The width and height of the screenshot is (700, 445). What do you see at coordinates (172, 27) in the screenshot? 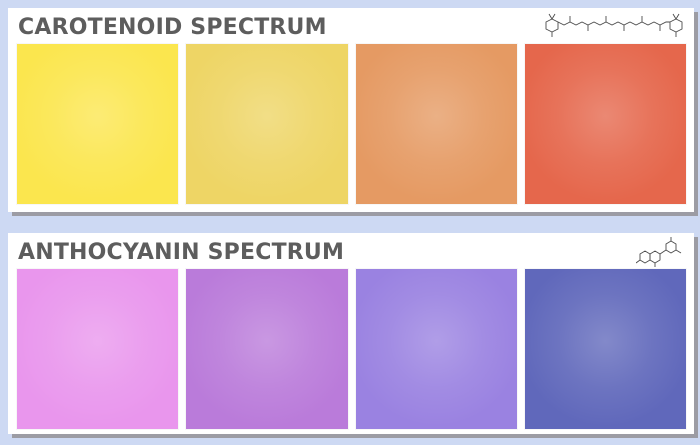
I see `carotenoid-spectrum-title: CAROTENOID SPECTRUM` at bounding box center [172, 27].